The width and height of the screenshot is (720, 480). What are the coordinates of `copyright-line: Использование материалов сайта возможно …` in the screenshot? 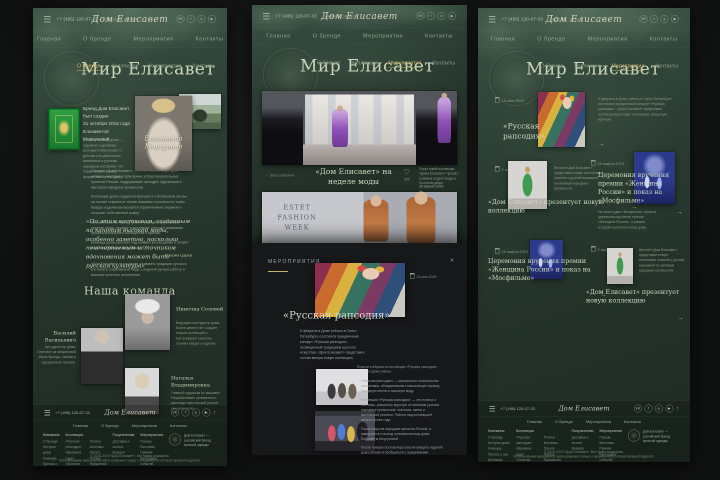 It's located at (584, 457).